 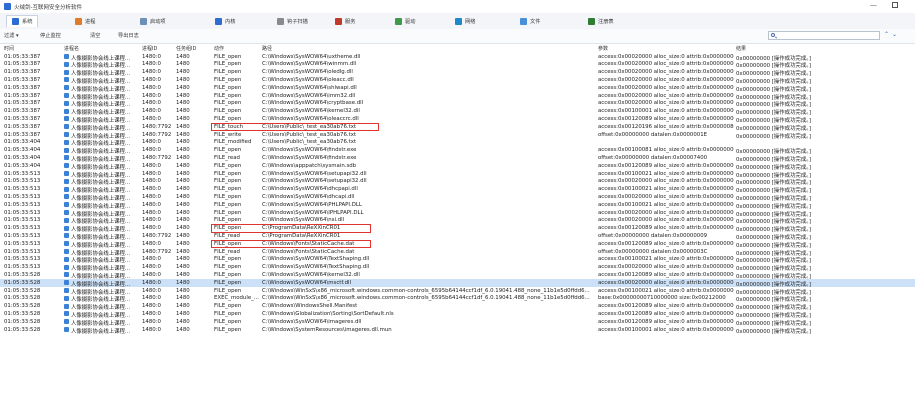 What do you see at coordinates (741, 48) in the screenshot?
I see `col-result: 结果` at bounding box center [741, 48].